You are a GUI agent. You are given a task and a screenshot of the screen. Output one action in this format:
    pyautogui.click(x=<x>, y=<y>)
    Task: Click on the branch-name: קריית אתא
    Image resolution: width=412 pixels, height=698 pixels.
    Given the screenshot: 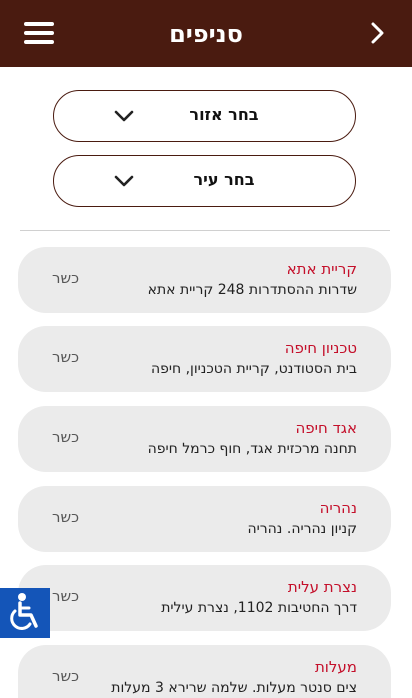 What is the action you would take?
    pyautogui.click(x=321, y=269)
    